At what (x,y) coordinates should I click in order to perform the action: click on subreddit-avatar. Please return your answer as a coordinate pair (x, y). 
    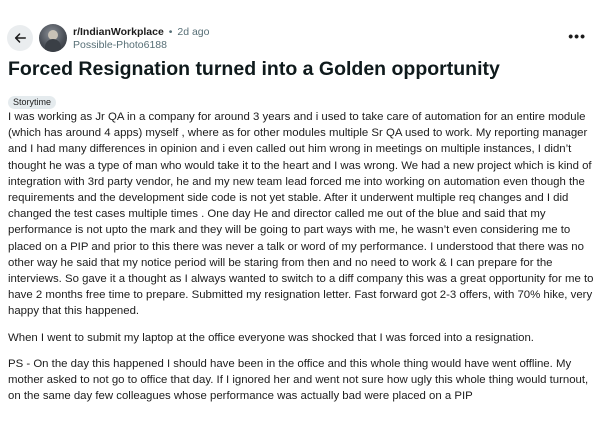
    Looking at the image, I should click on (53, 38).